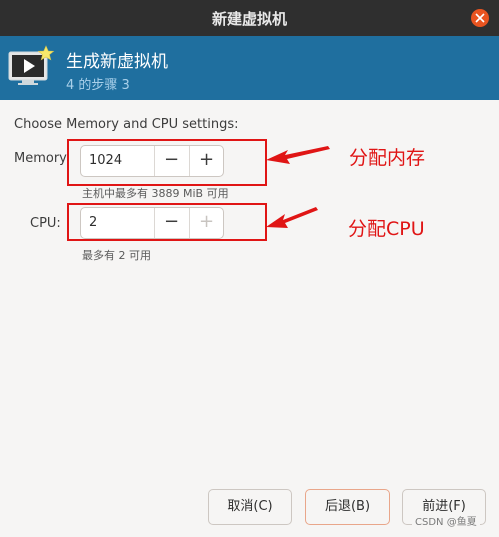 The image size is (499, 537). I want to click on watermark: CSDN @鱼夏, so click(446, 520).